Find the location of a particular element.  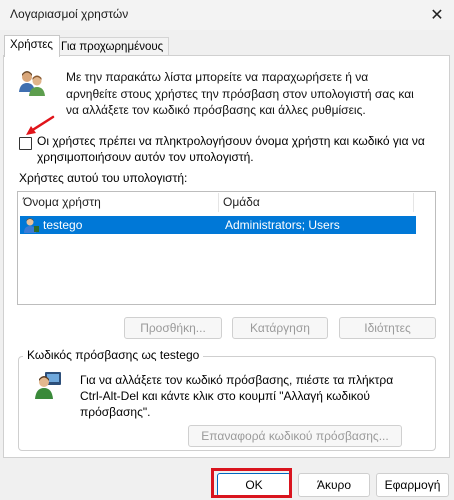

password-group-title: Κωδικός πρόσβασης ως testego is located at coordinates (113, 355).